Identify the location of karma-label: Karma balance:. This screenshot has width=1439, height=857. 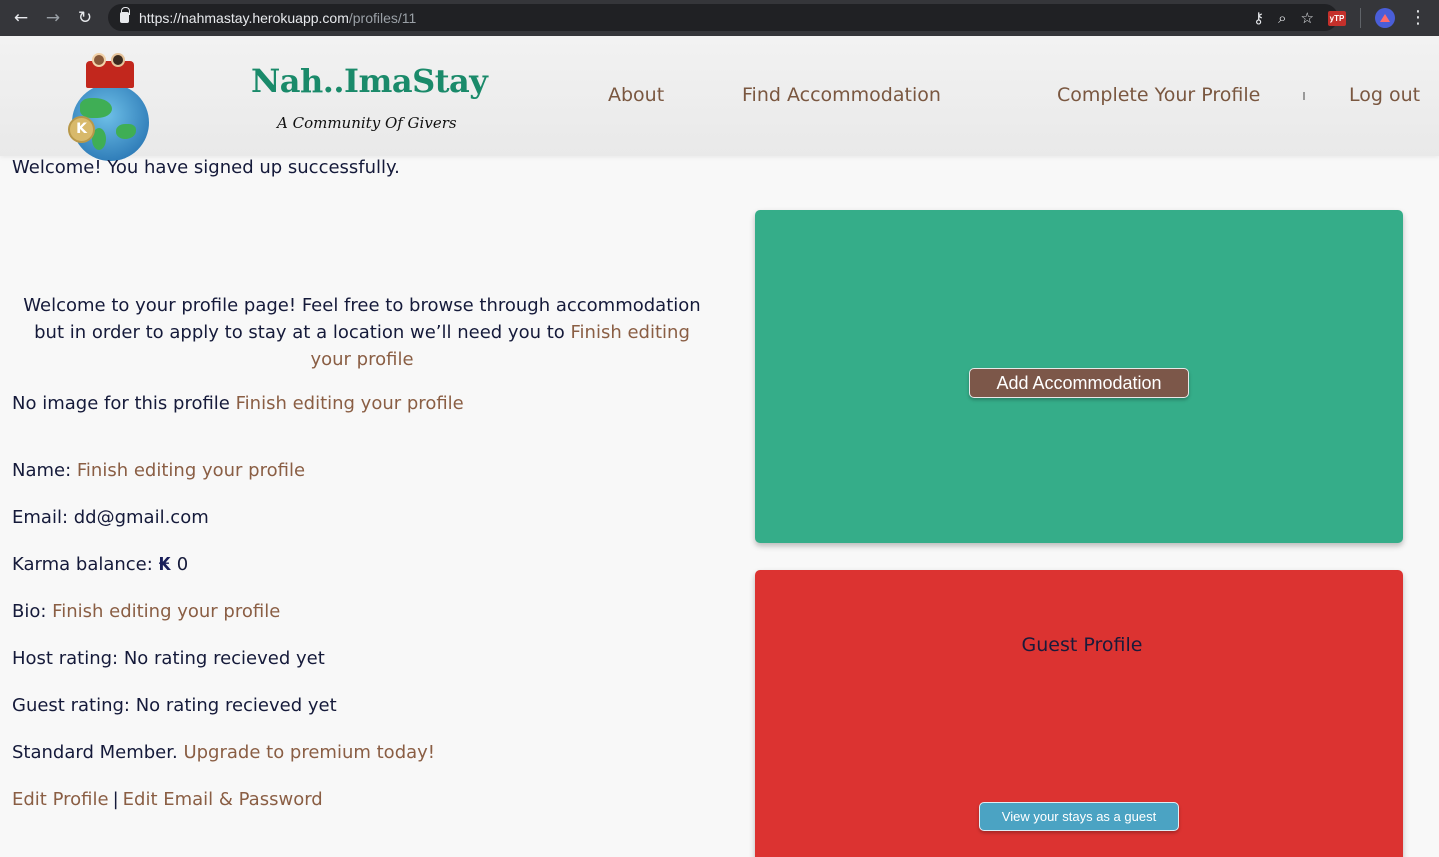
(85, 564).